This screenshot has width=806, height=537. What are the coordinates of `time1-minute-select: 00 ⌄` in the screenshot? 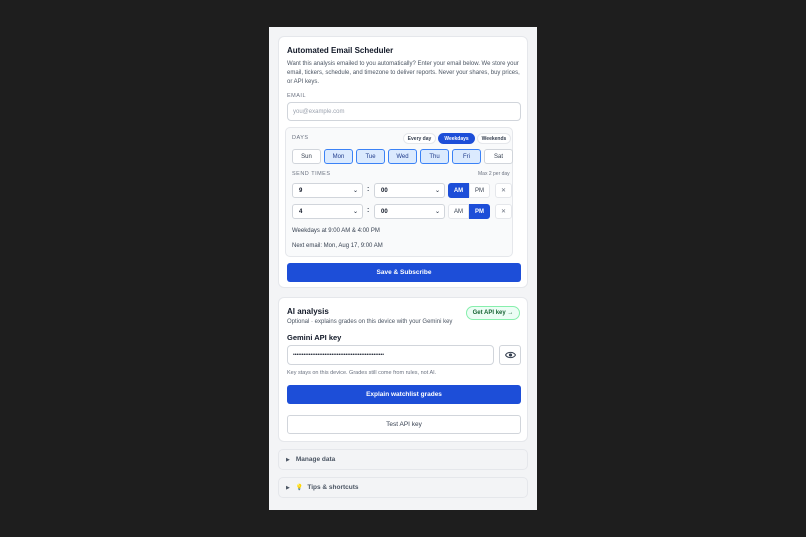 It's located at (409, 190).